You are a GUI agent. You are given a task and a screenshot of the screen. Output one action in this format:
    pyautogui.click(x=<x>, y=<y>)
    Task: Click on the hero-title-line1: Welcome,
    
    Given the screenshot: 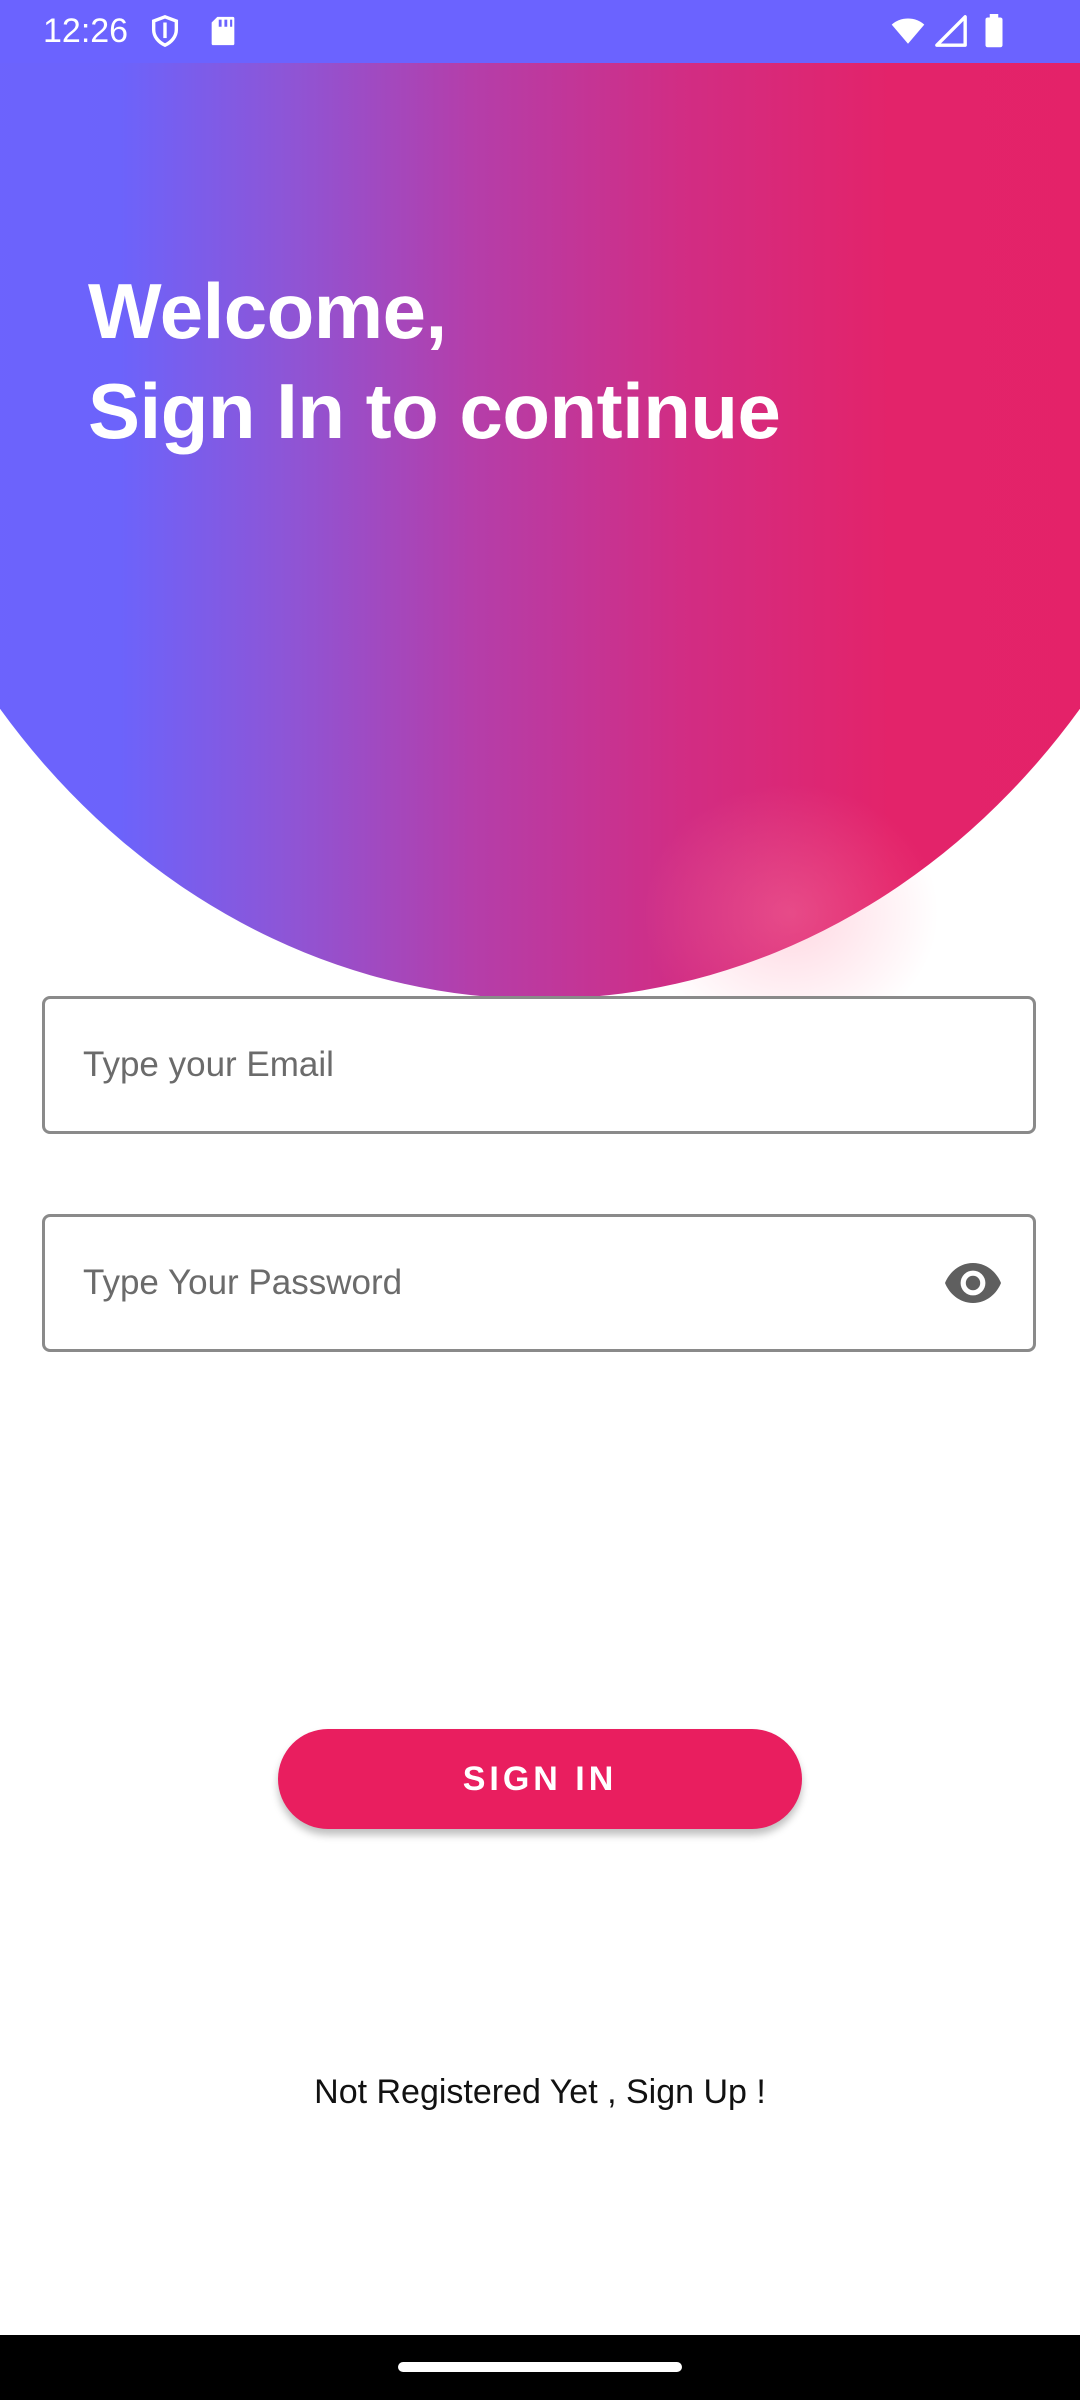 What is the action you would take?
    pyautogui.click(x=267, y=311)
    